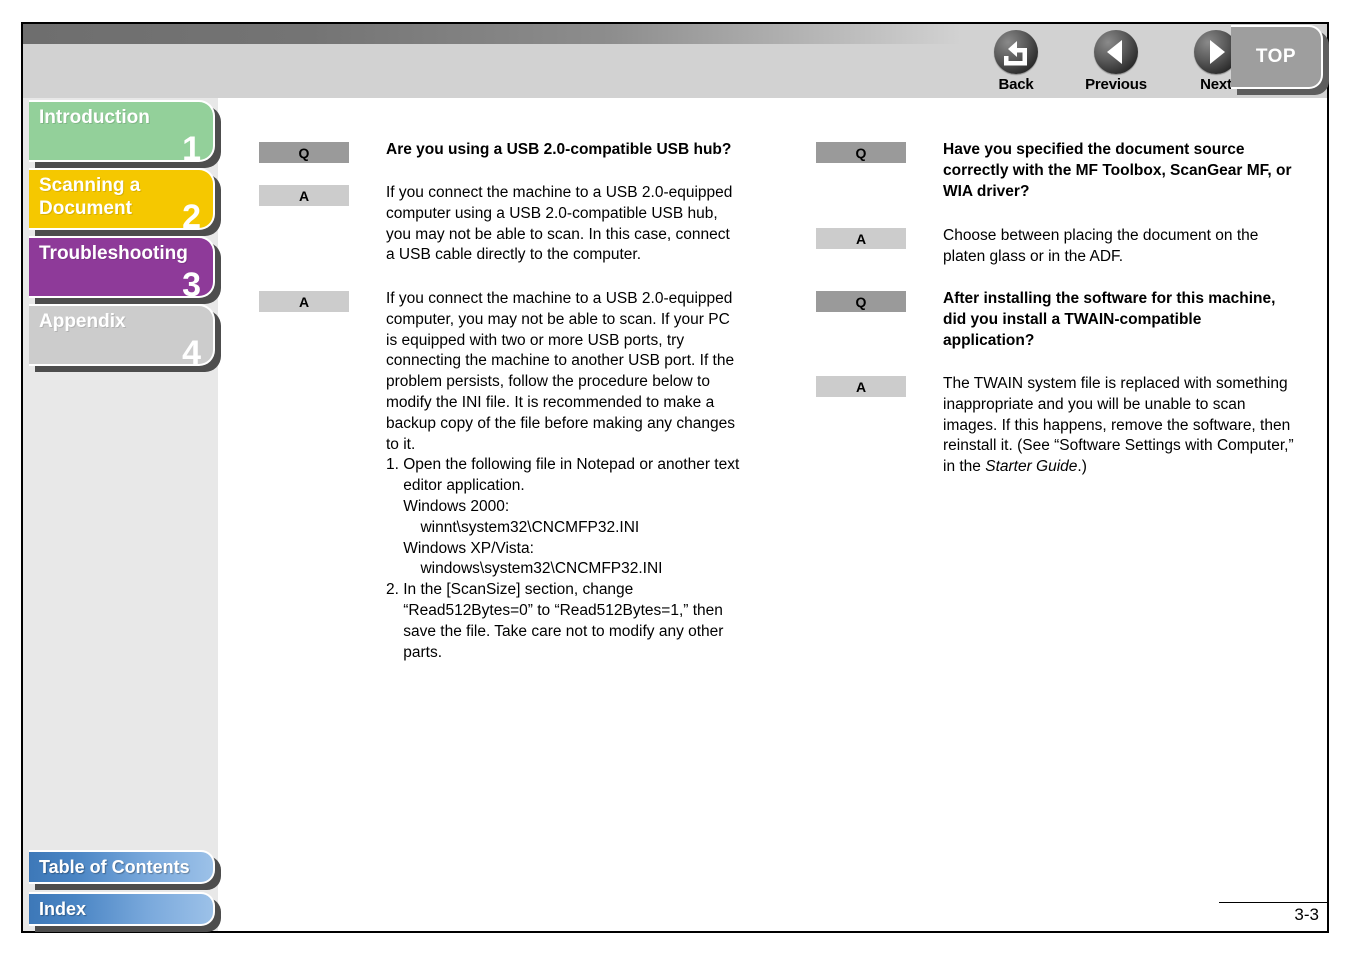 Image resolution: width=1351 pixels, height=954 pixels. What do you see at coordinates (1031, 467) in the screenshot?
I see `italic-text: Starter Guide` at bounding box center [1031, 467].